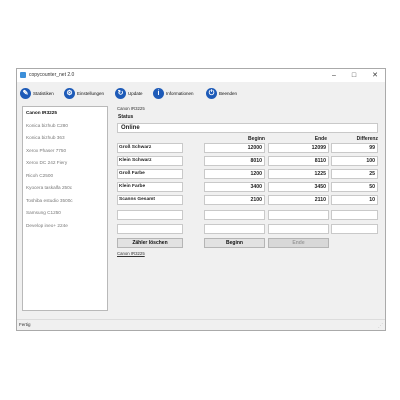 The height and width of the screenshot is (400, 400). Describe the element at coordinates (65, 176) in the screenshot. I see `device-item: Ricoh C2500` at that location.